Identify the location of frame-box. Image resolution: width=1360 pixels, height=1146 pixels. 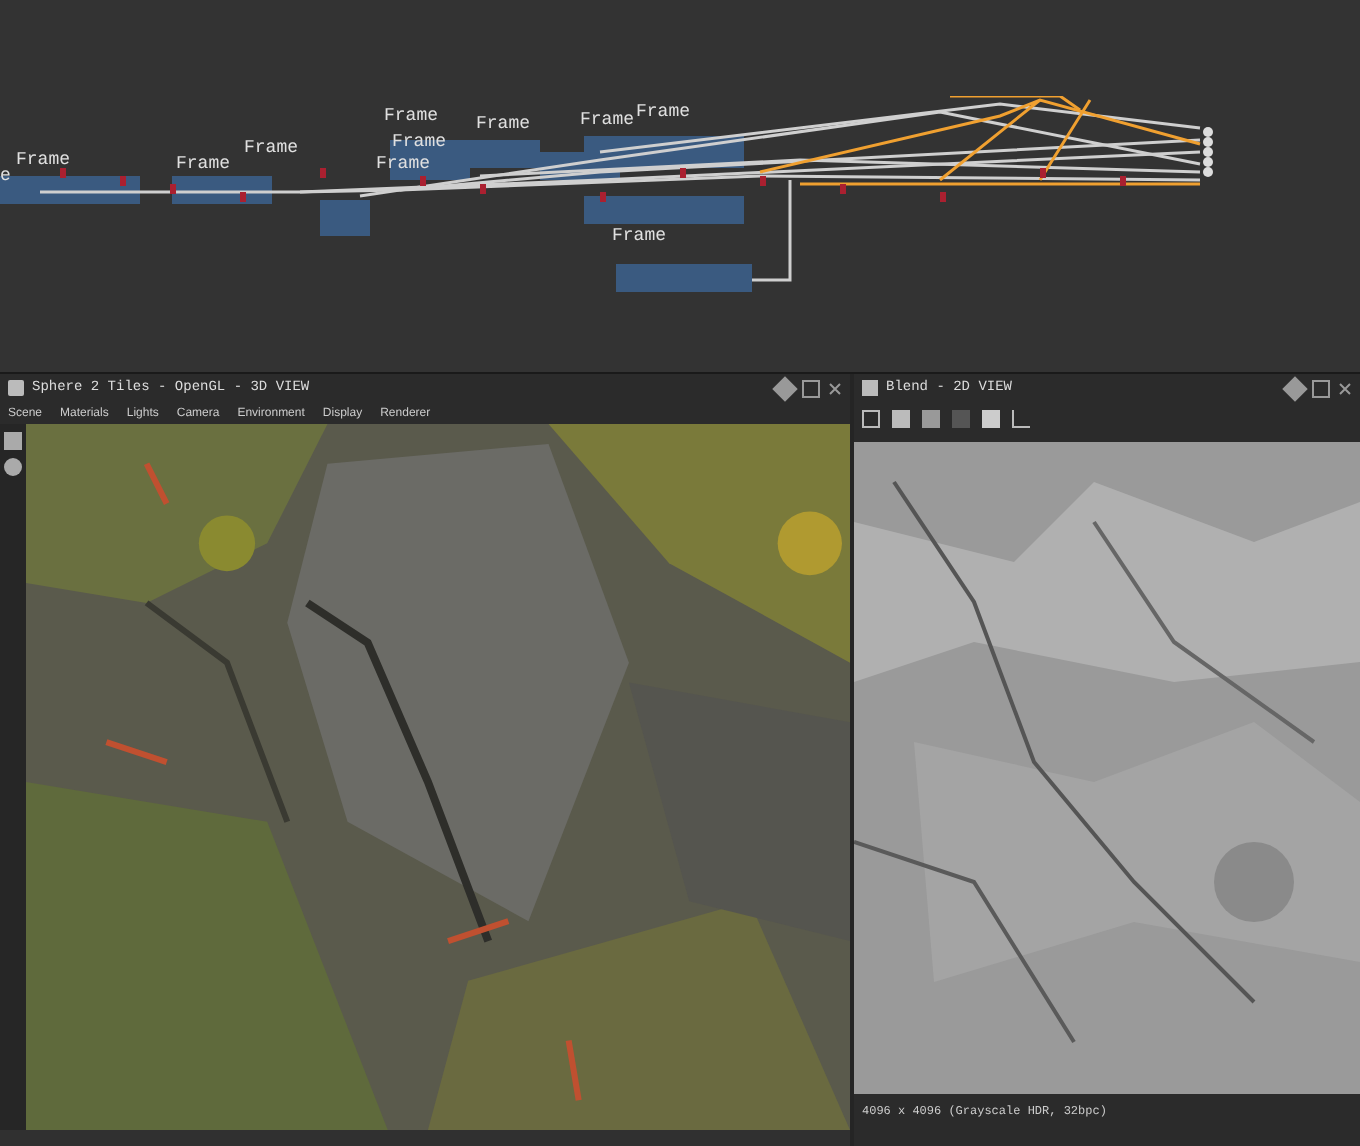
(222, 190).